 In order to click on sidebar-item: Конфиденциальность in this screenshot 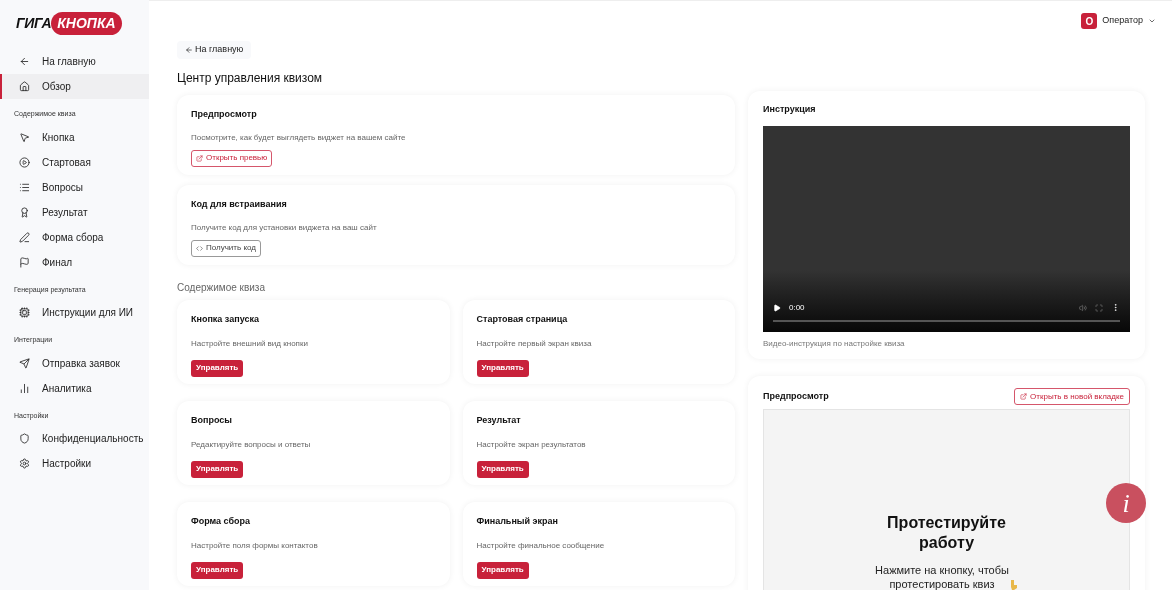, I will do `click(74, 438)`.